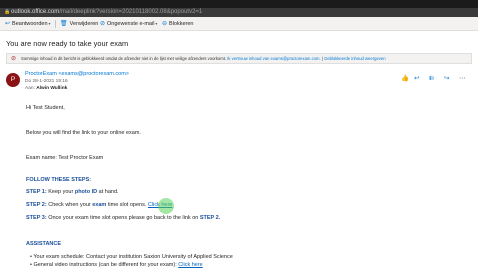 Image resolution: width=478 pixels, height=269 pixels. I want to click on more-options-icon: ⋯, so click(462, 79).